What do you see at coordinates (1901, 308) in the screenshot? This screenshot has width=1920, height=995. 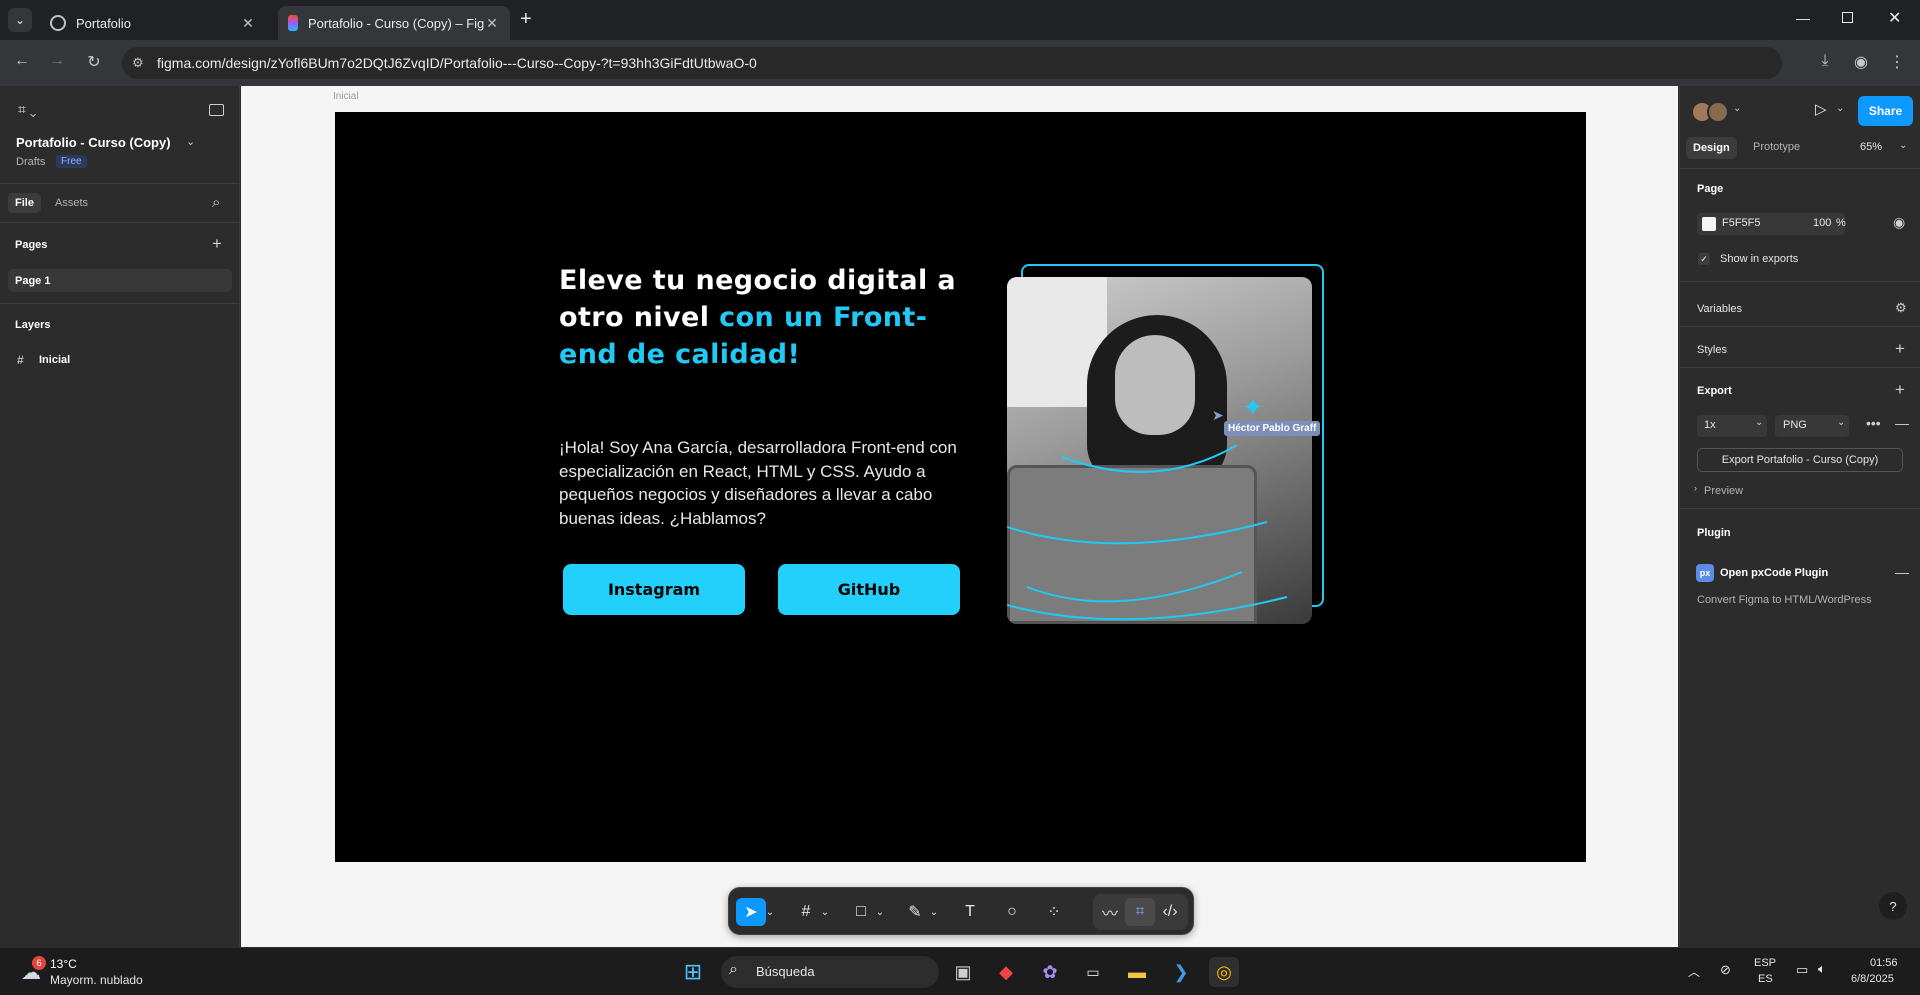 I see `variables-settings-icon: ⚙` at bounding box center [1901, 308].